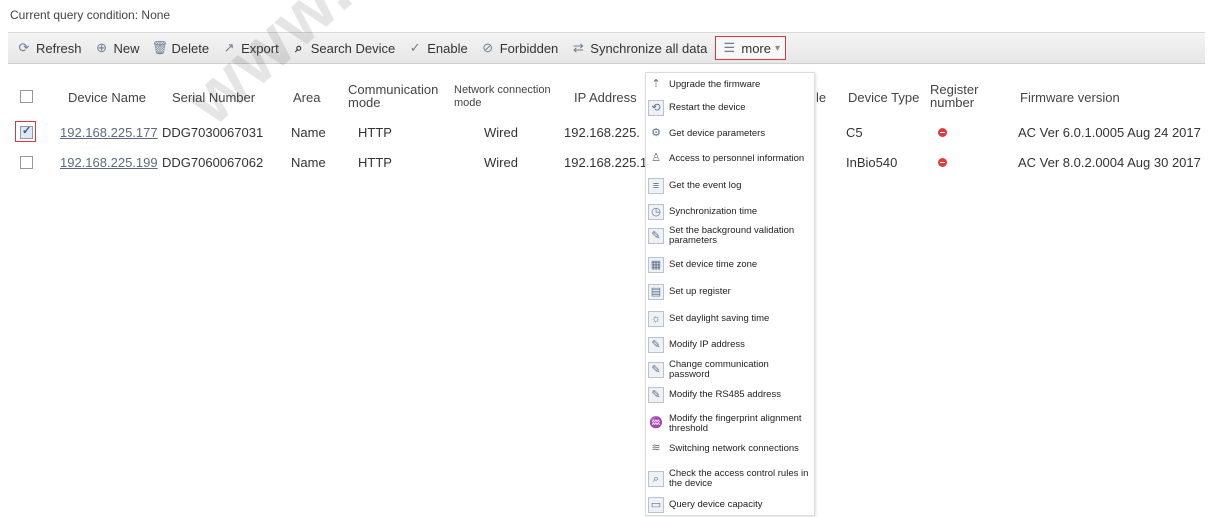 Image resolution: width=1213 pixels, height=517 pixels. Describe the element at coordinates (1070, 97) in the screenshot. I see `col-firmware-version: Firmware version` at that location.